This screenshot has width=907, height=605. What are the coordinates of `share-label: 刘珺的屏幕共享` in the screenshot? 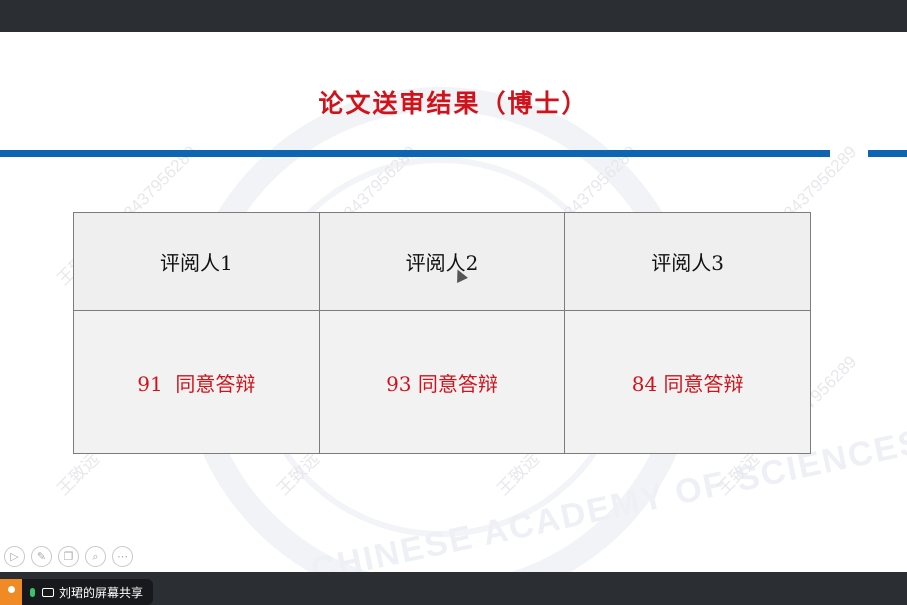 It's located at (101, 592).